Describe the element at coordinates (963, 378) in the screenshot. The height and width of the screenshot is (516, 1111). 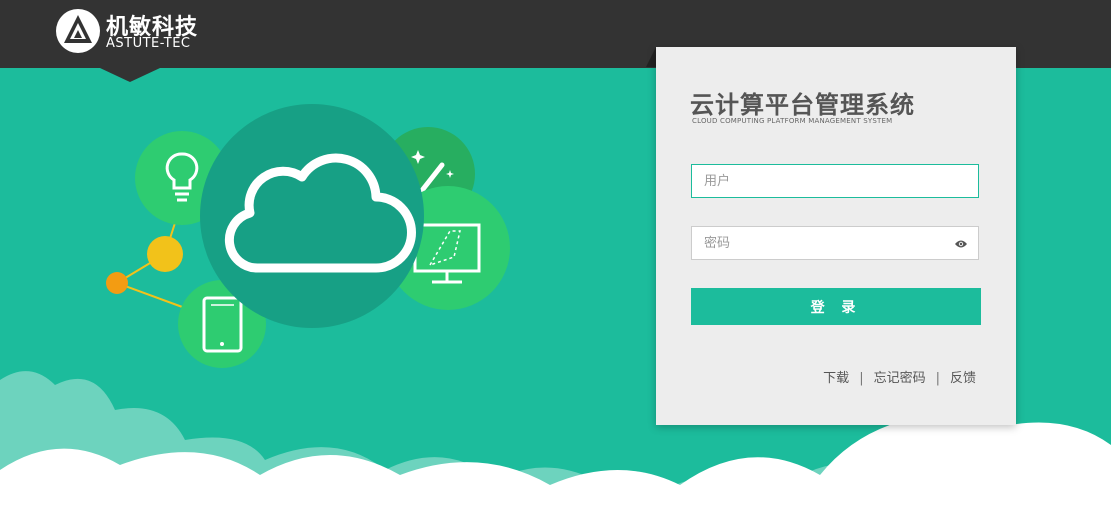
I see `feedback-link: 反馈` at that location.